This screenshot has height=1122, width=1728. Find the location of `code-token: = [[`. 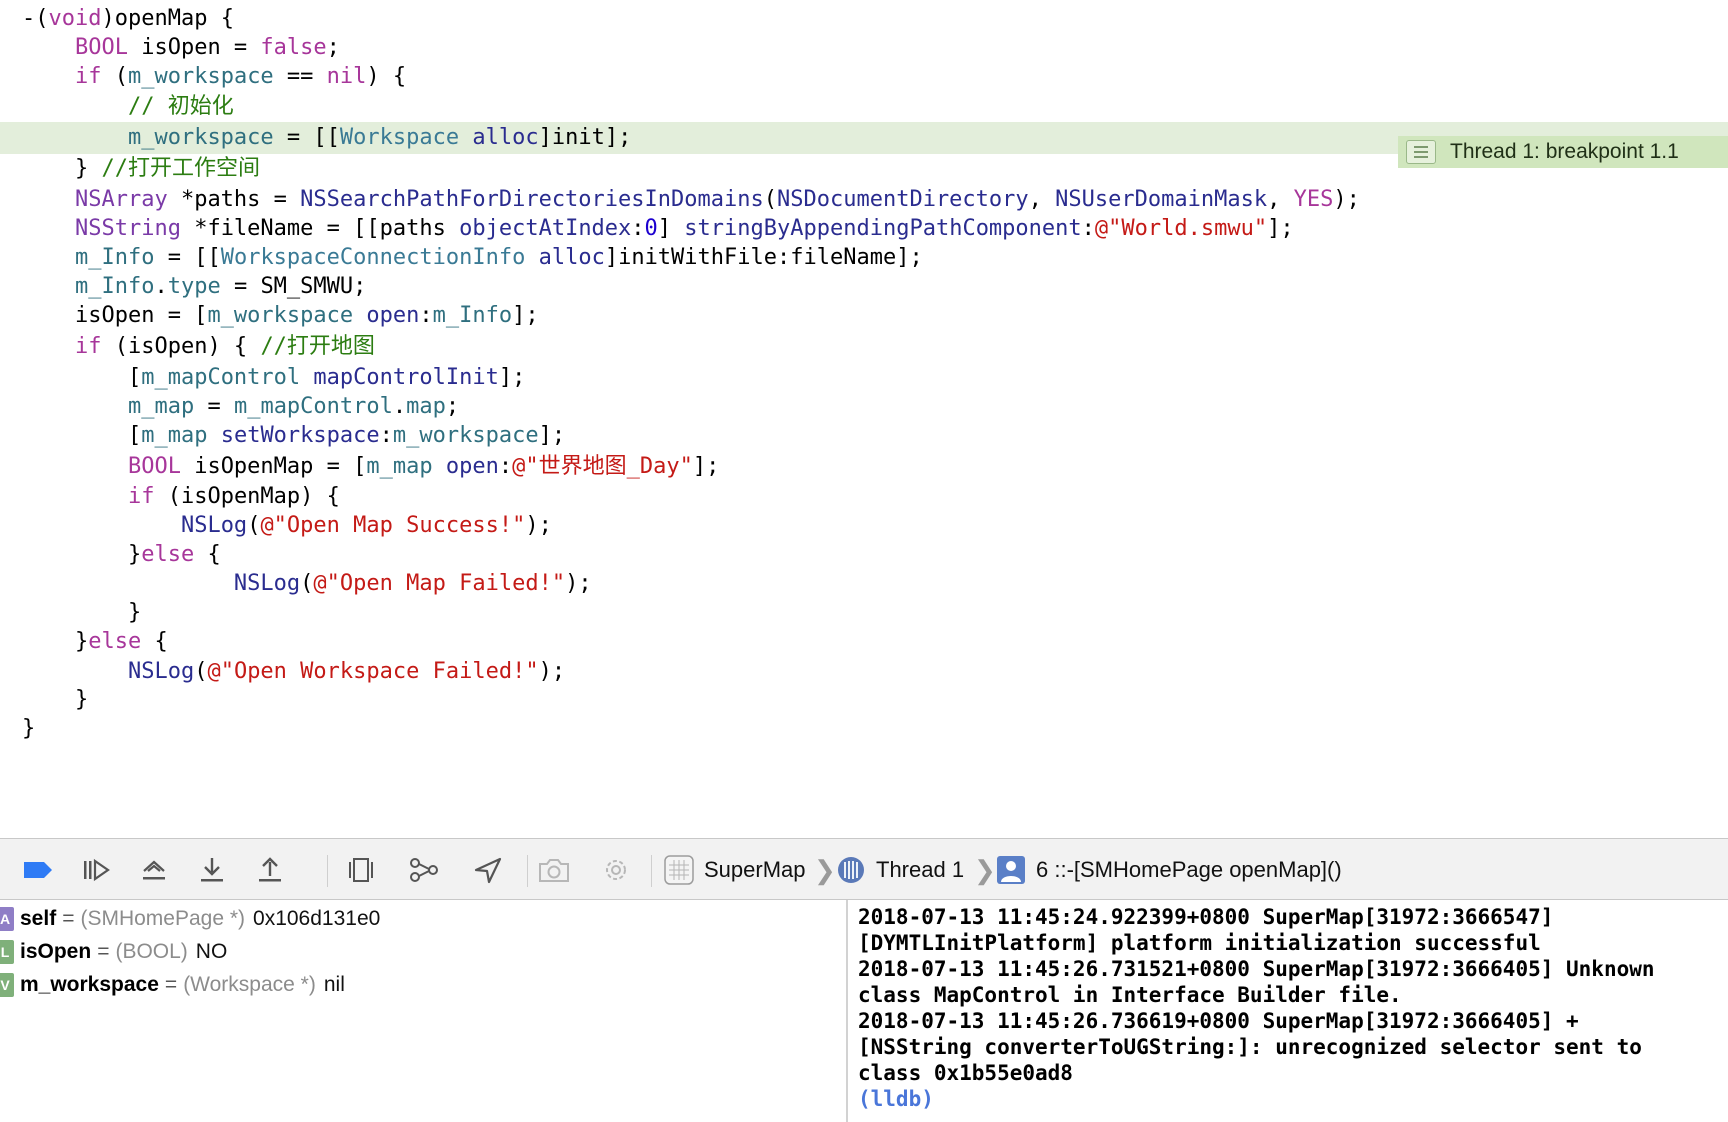

code-token: = [[ is located at coordinates (306, 137).